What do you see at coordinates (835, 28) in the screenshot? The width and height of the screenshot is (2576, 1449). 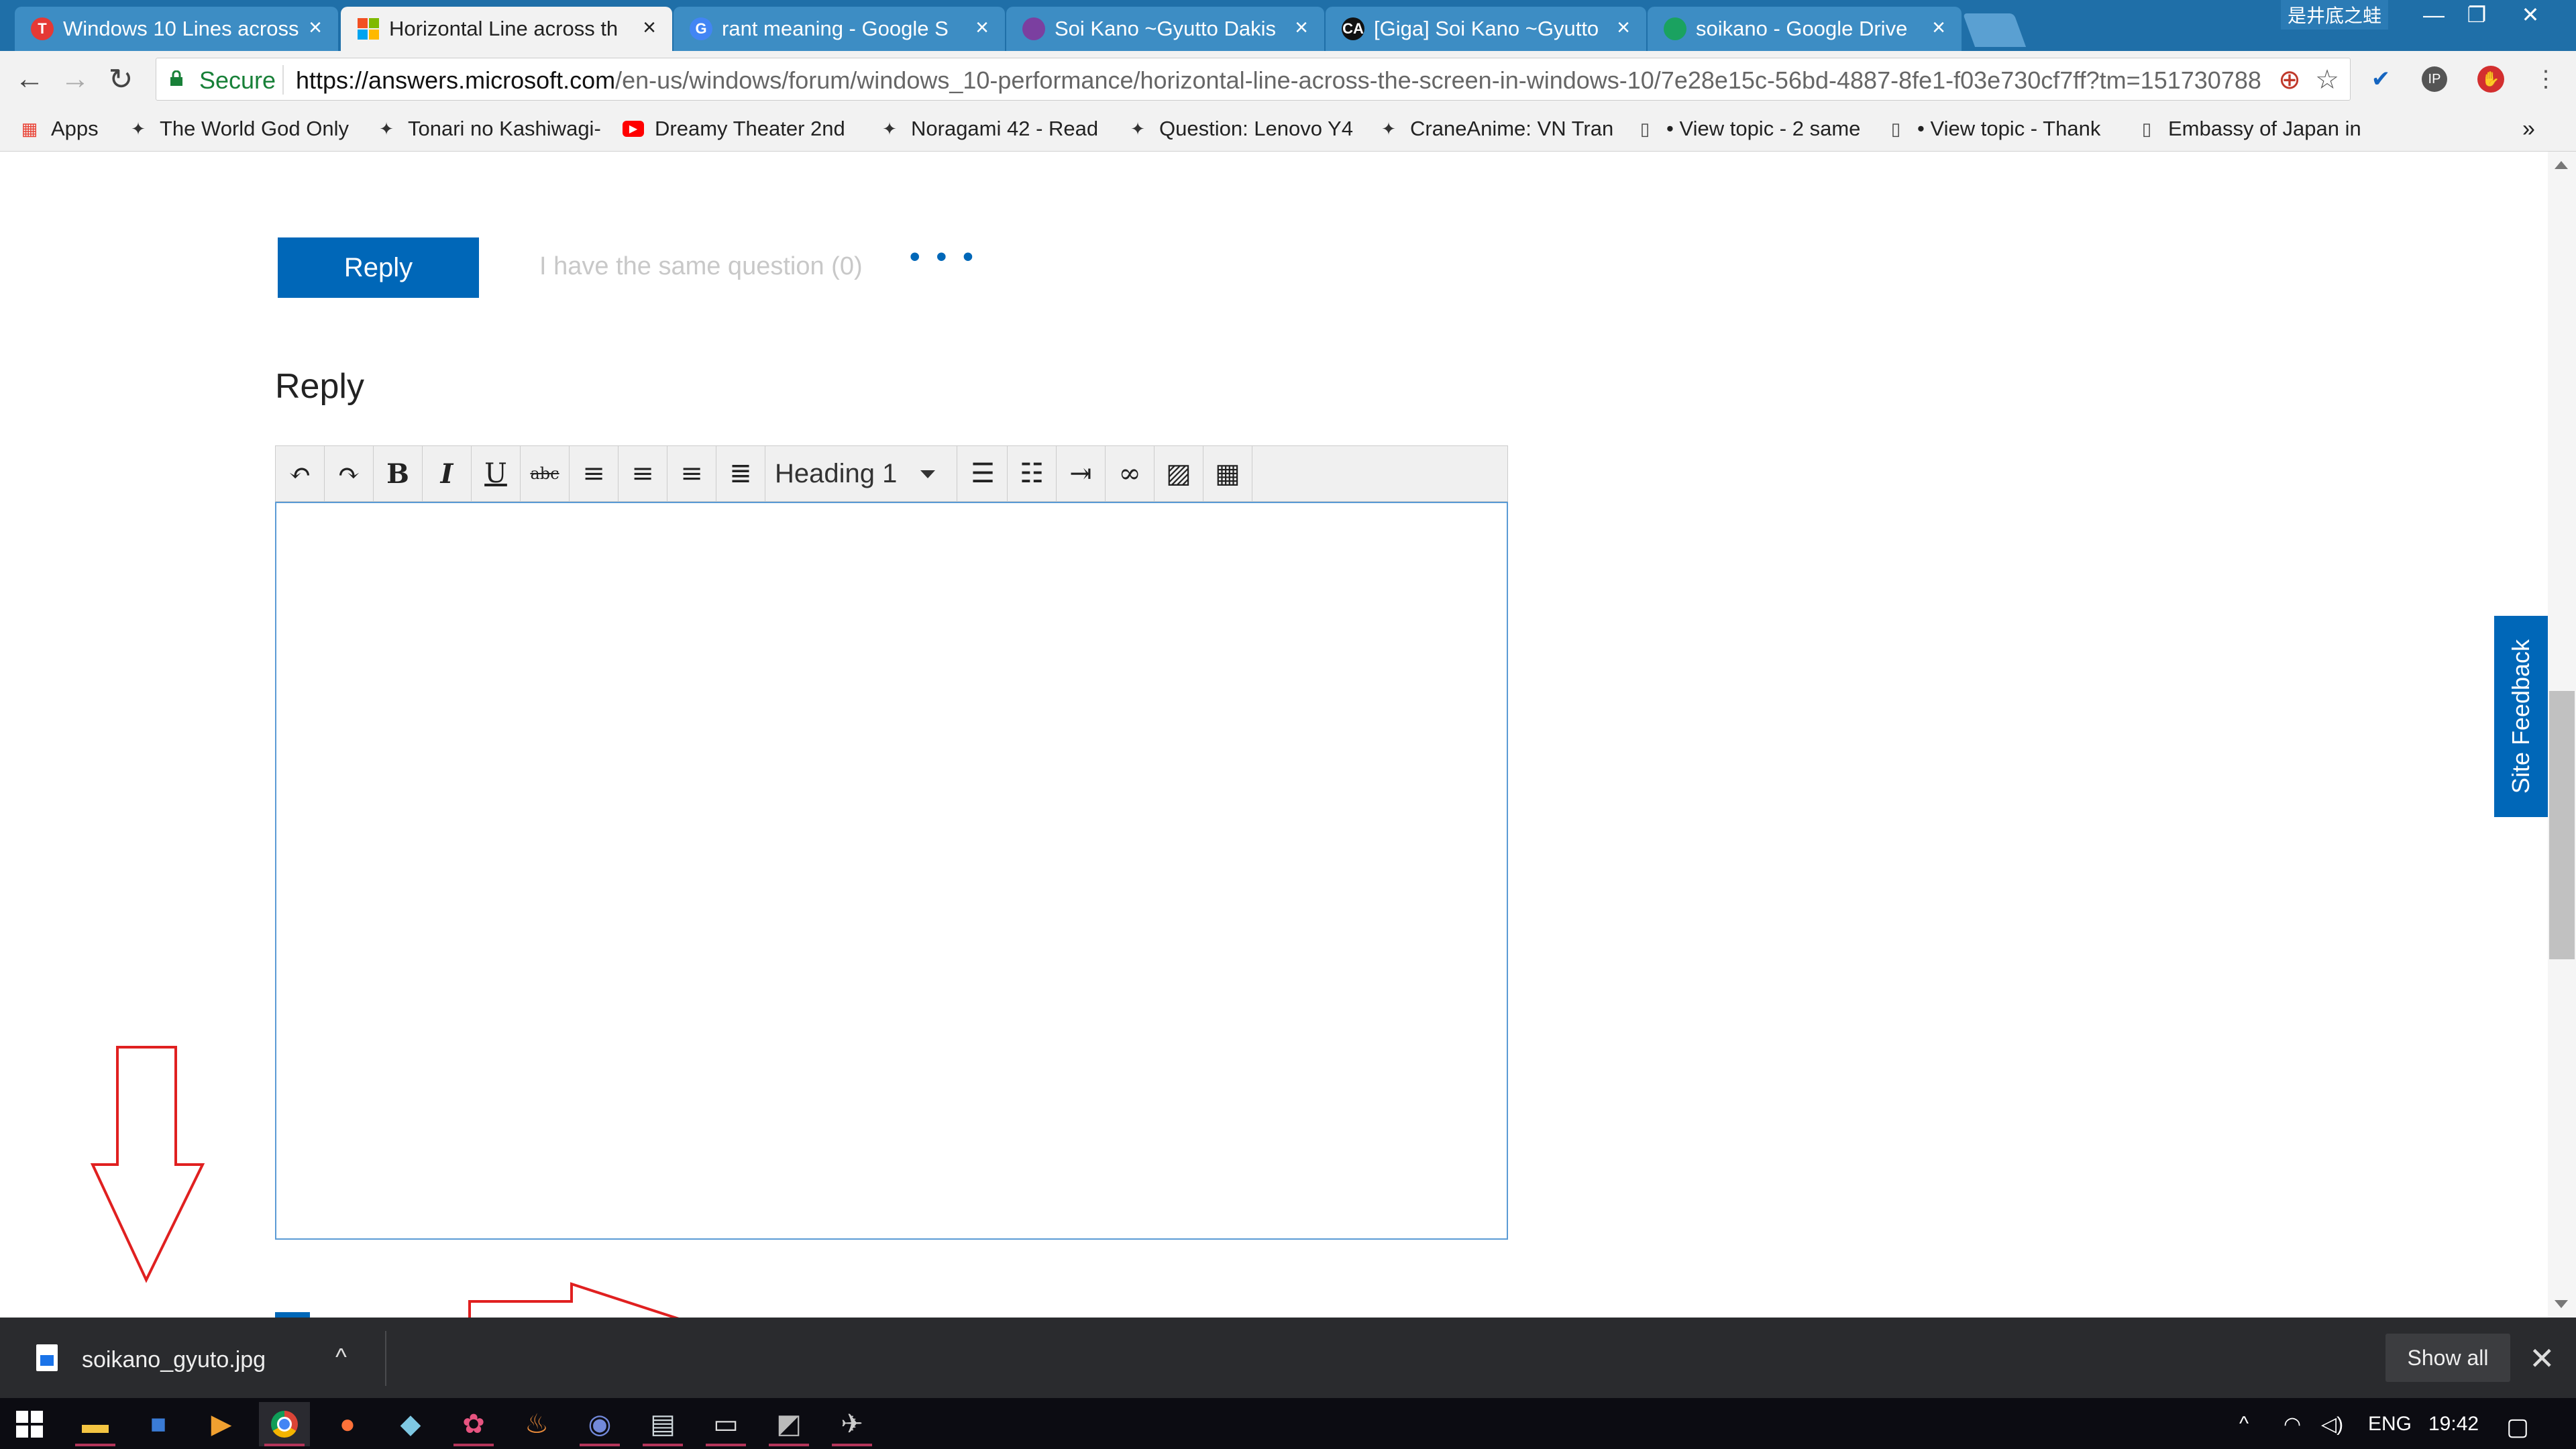 I see `tab-title: rant meaning - Google S` at bounding box center [835, 28].